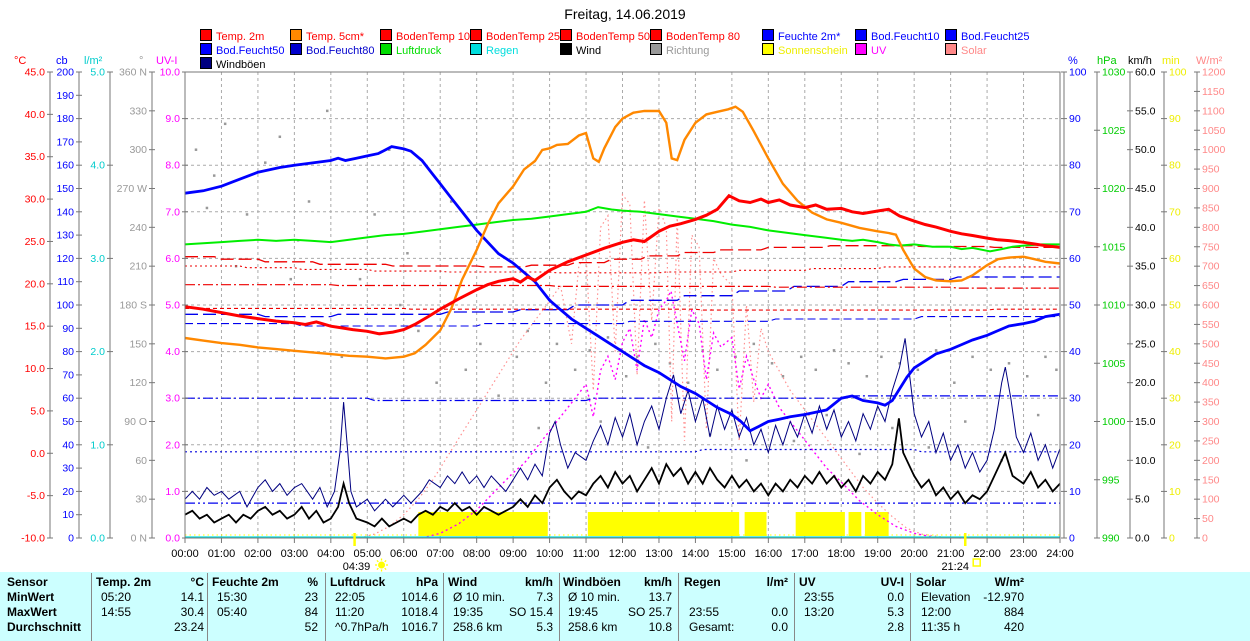  What do you see at coordinates (20, 61) in the screenshot?
I see `axis-unit-label: °C` at bounding box center [20, 61].